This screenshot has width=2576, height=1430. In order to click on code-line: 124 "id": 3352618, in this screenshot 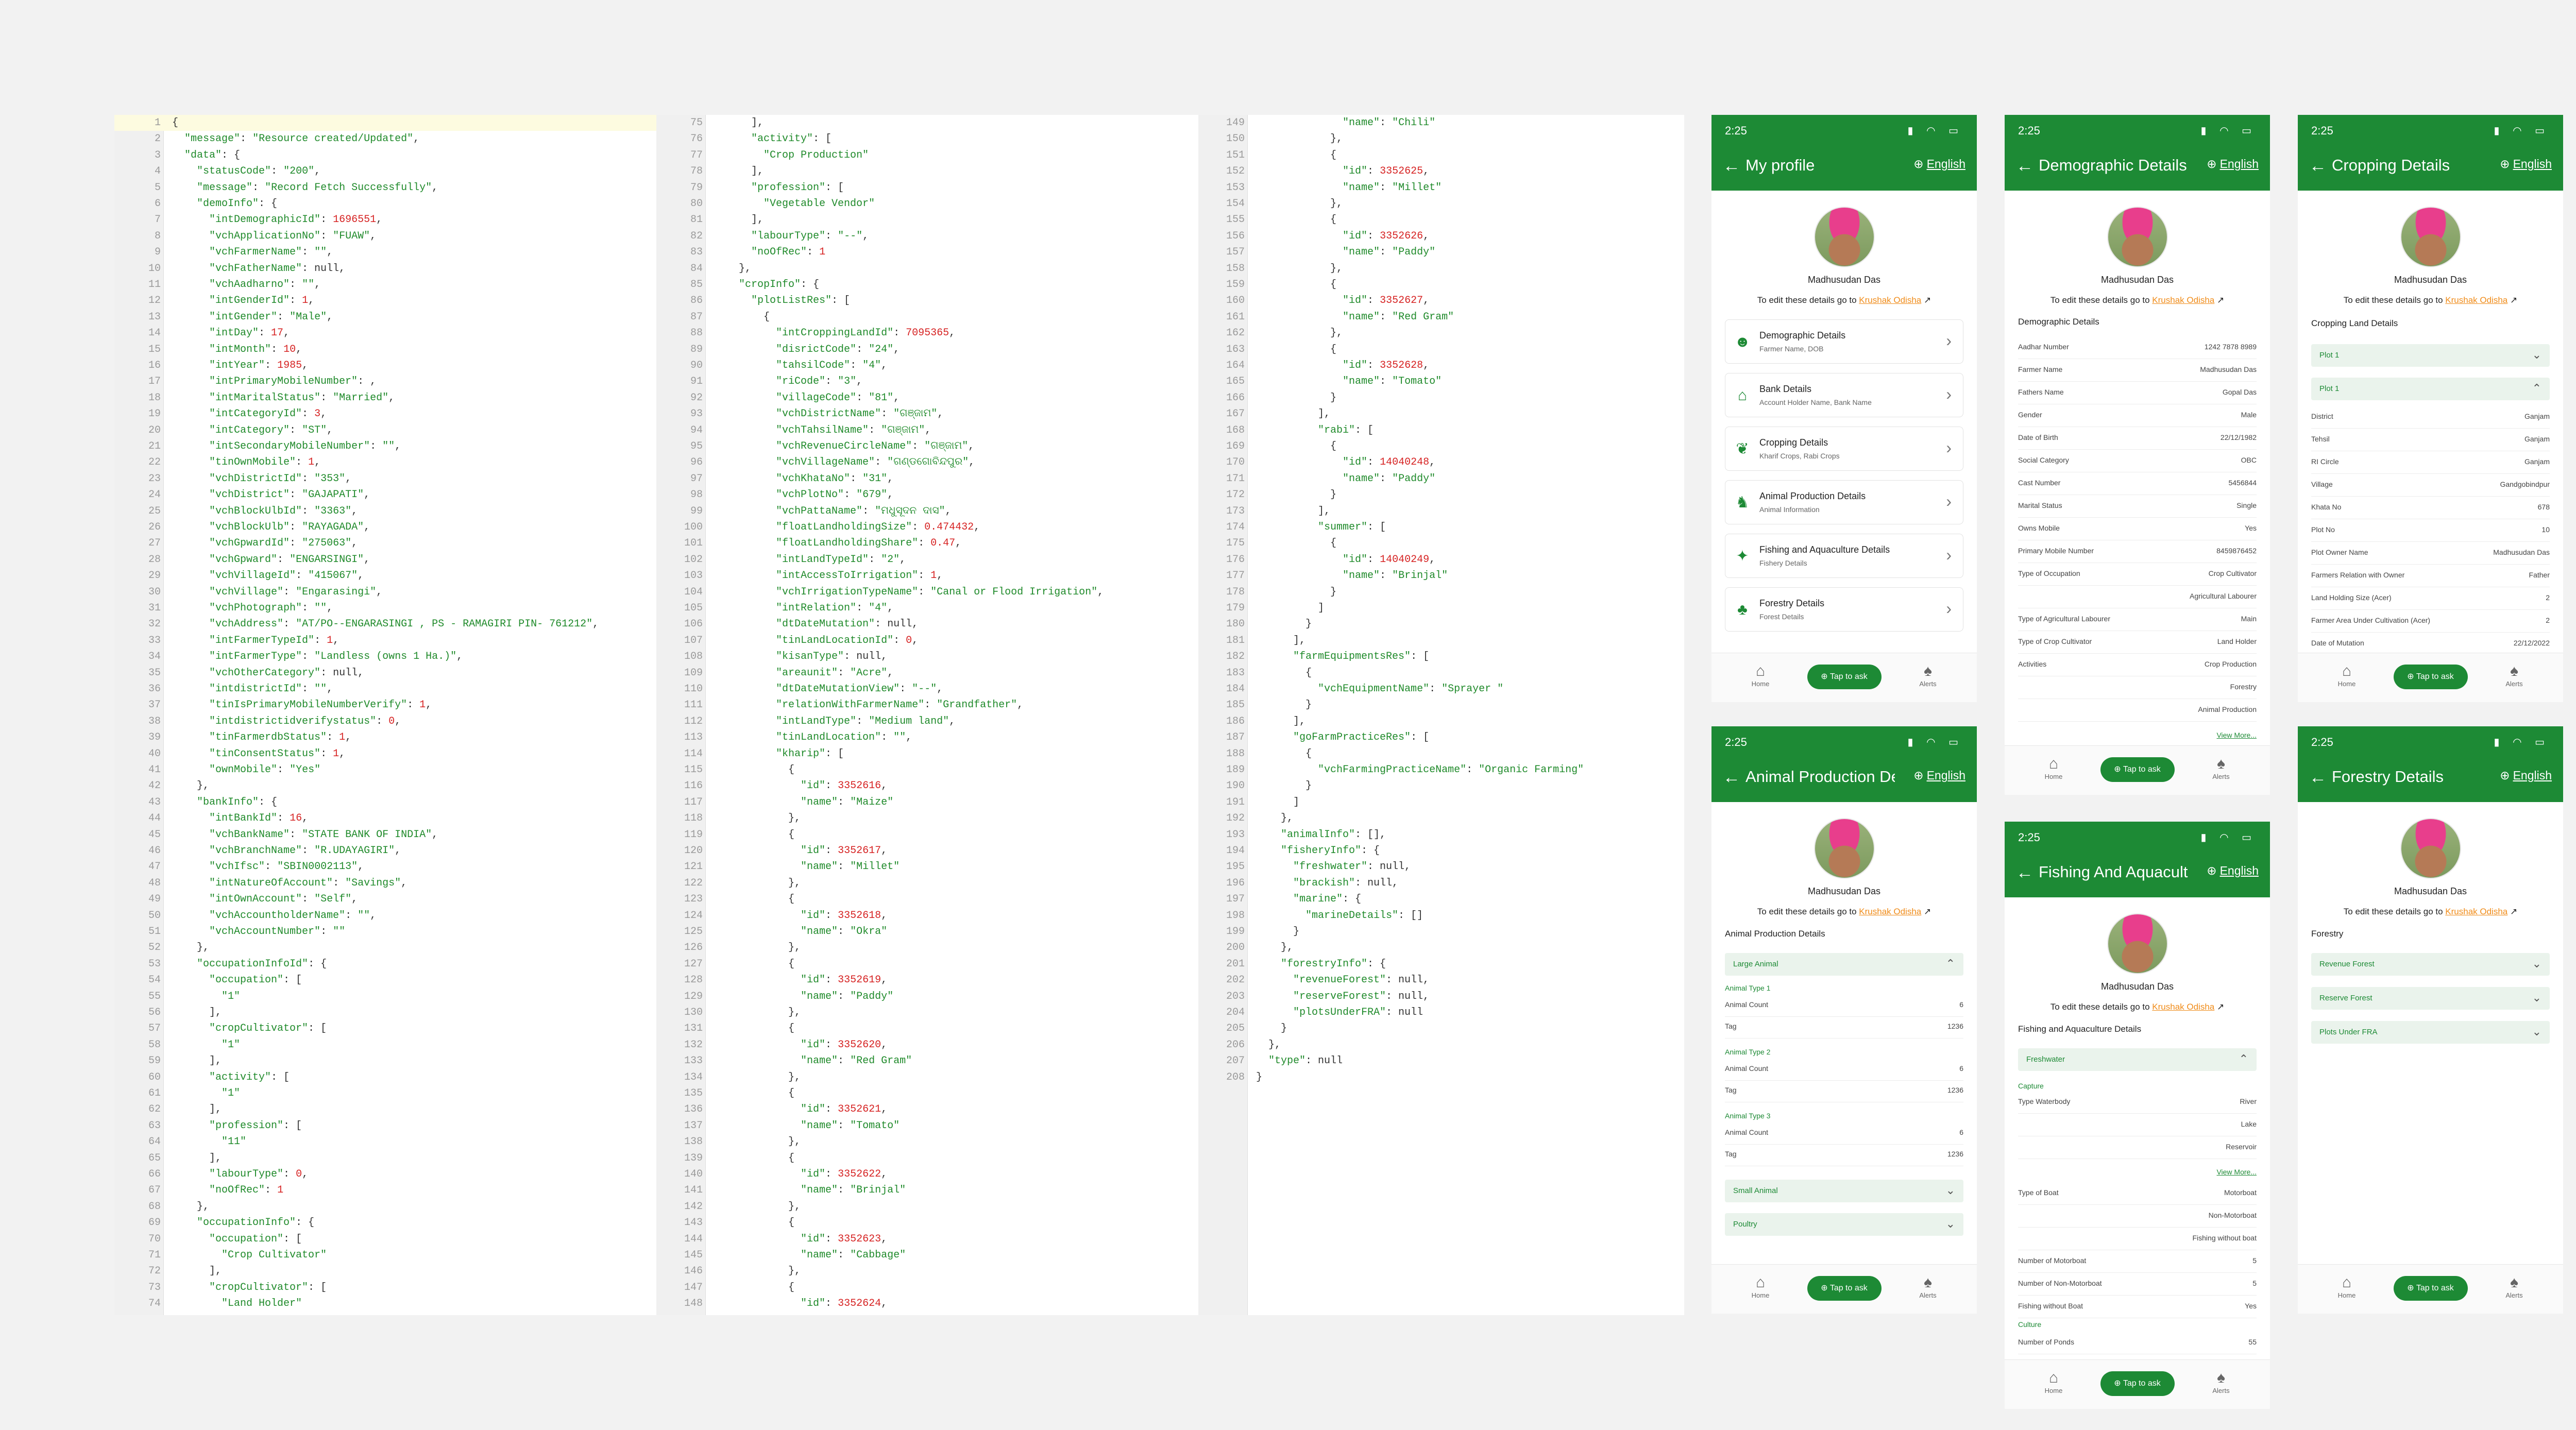, I will do `click(927, 916)`.